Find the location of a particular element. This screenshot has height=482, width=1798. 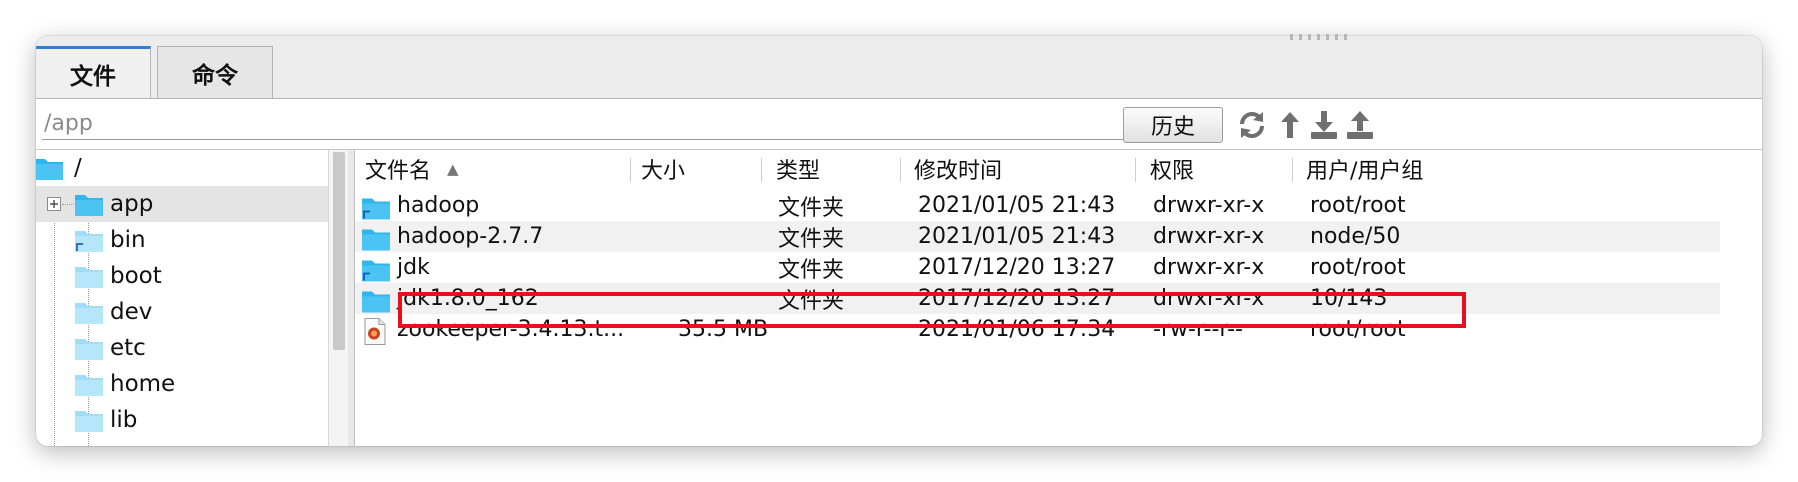

directory-tree: / app bin boot dev etc home lib is located at coordinates (182, 298).